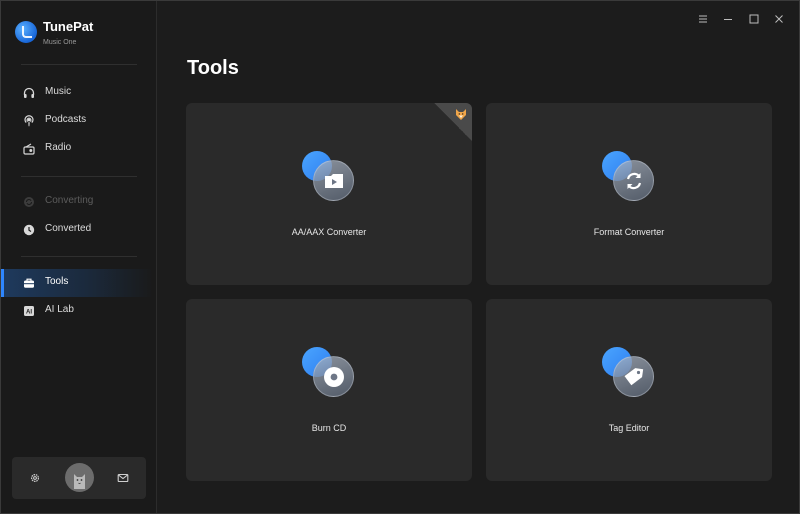 The height and width of the screenshot is (514, 800). I want to click on mail-icon, so click(123, 478).